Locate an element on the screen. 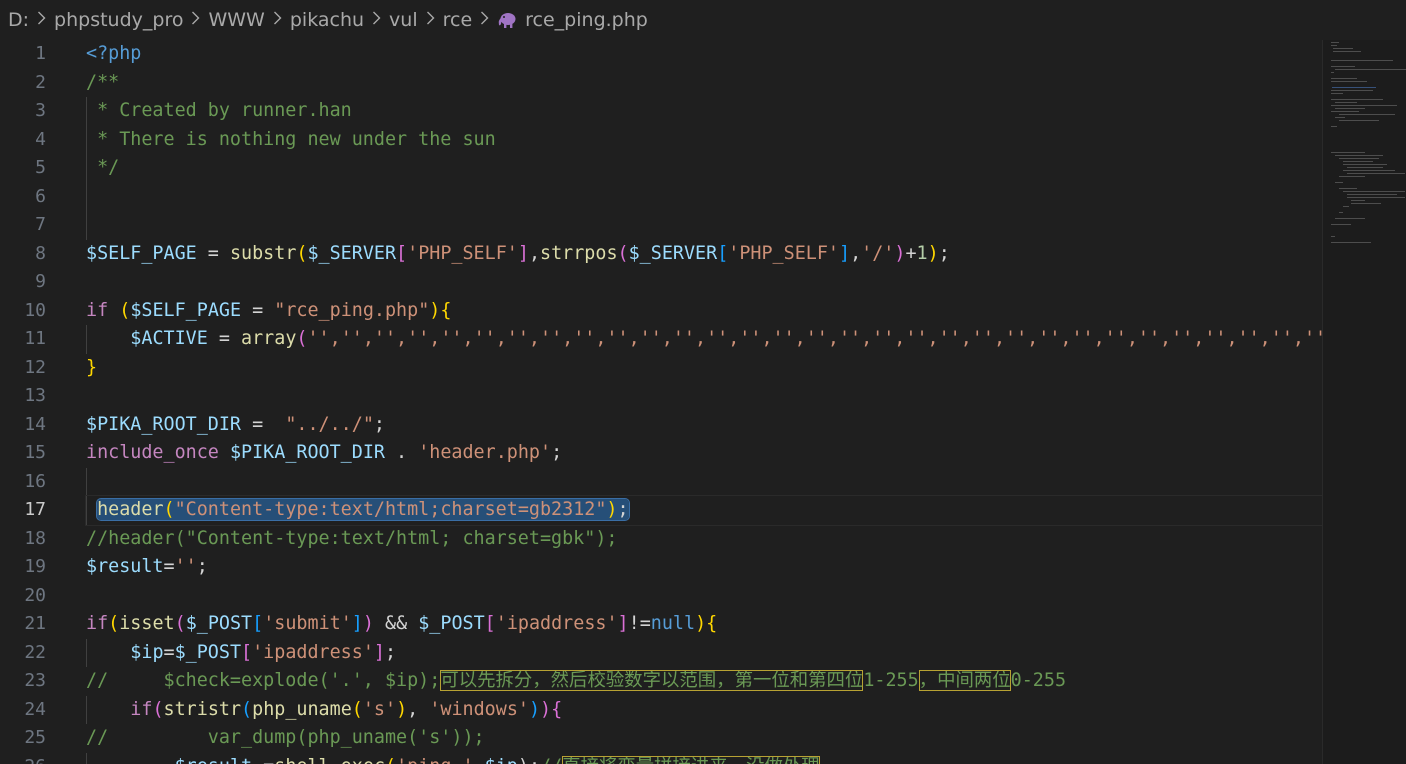 The width and height of the screenshot is (1406, 764). line-number: 1 is located at coordinates (40, 53).